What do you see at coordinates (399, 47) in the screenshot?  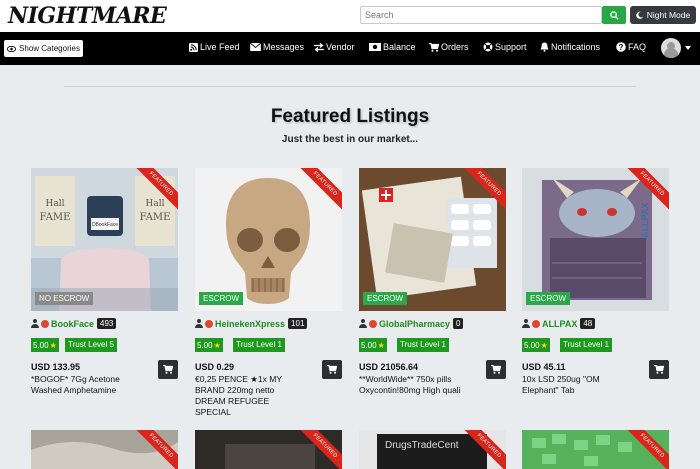 I see `nav-label: Balance` at bounding box center [399, 47].